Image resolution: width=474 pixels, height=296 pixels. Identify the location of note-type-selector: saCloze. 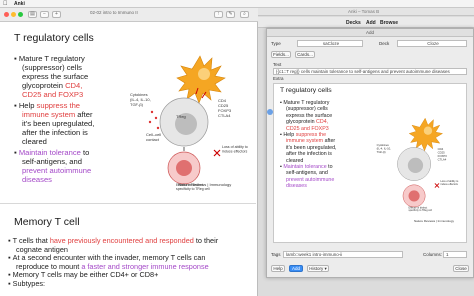
(330, 43).